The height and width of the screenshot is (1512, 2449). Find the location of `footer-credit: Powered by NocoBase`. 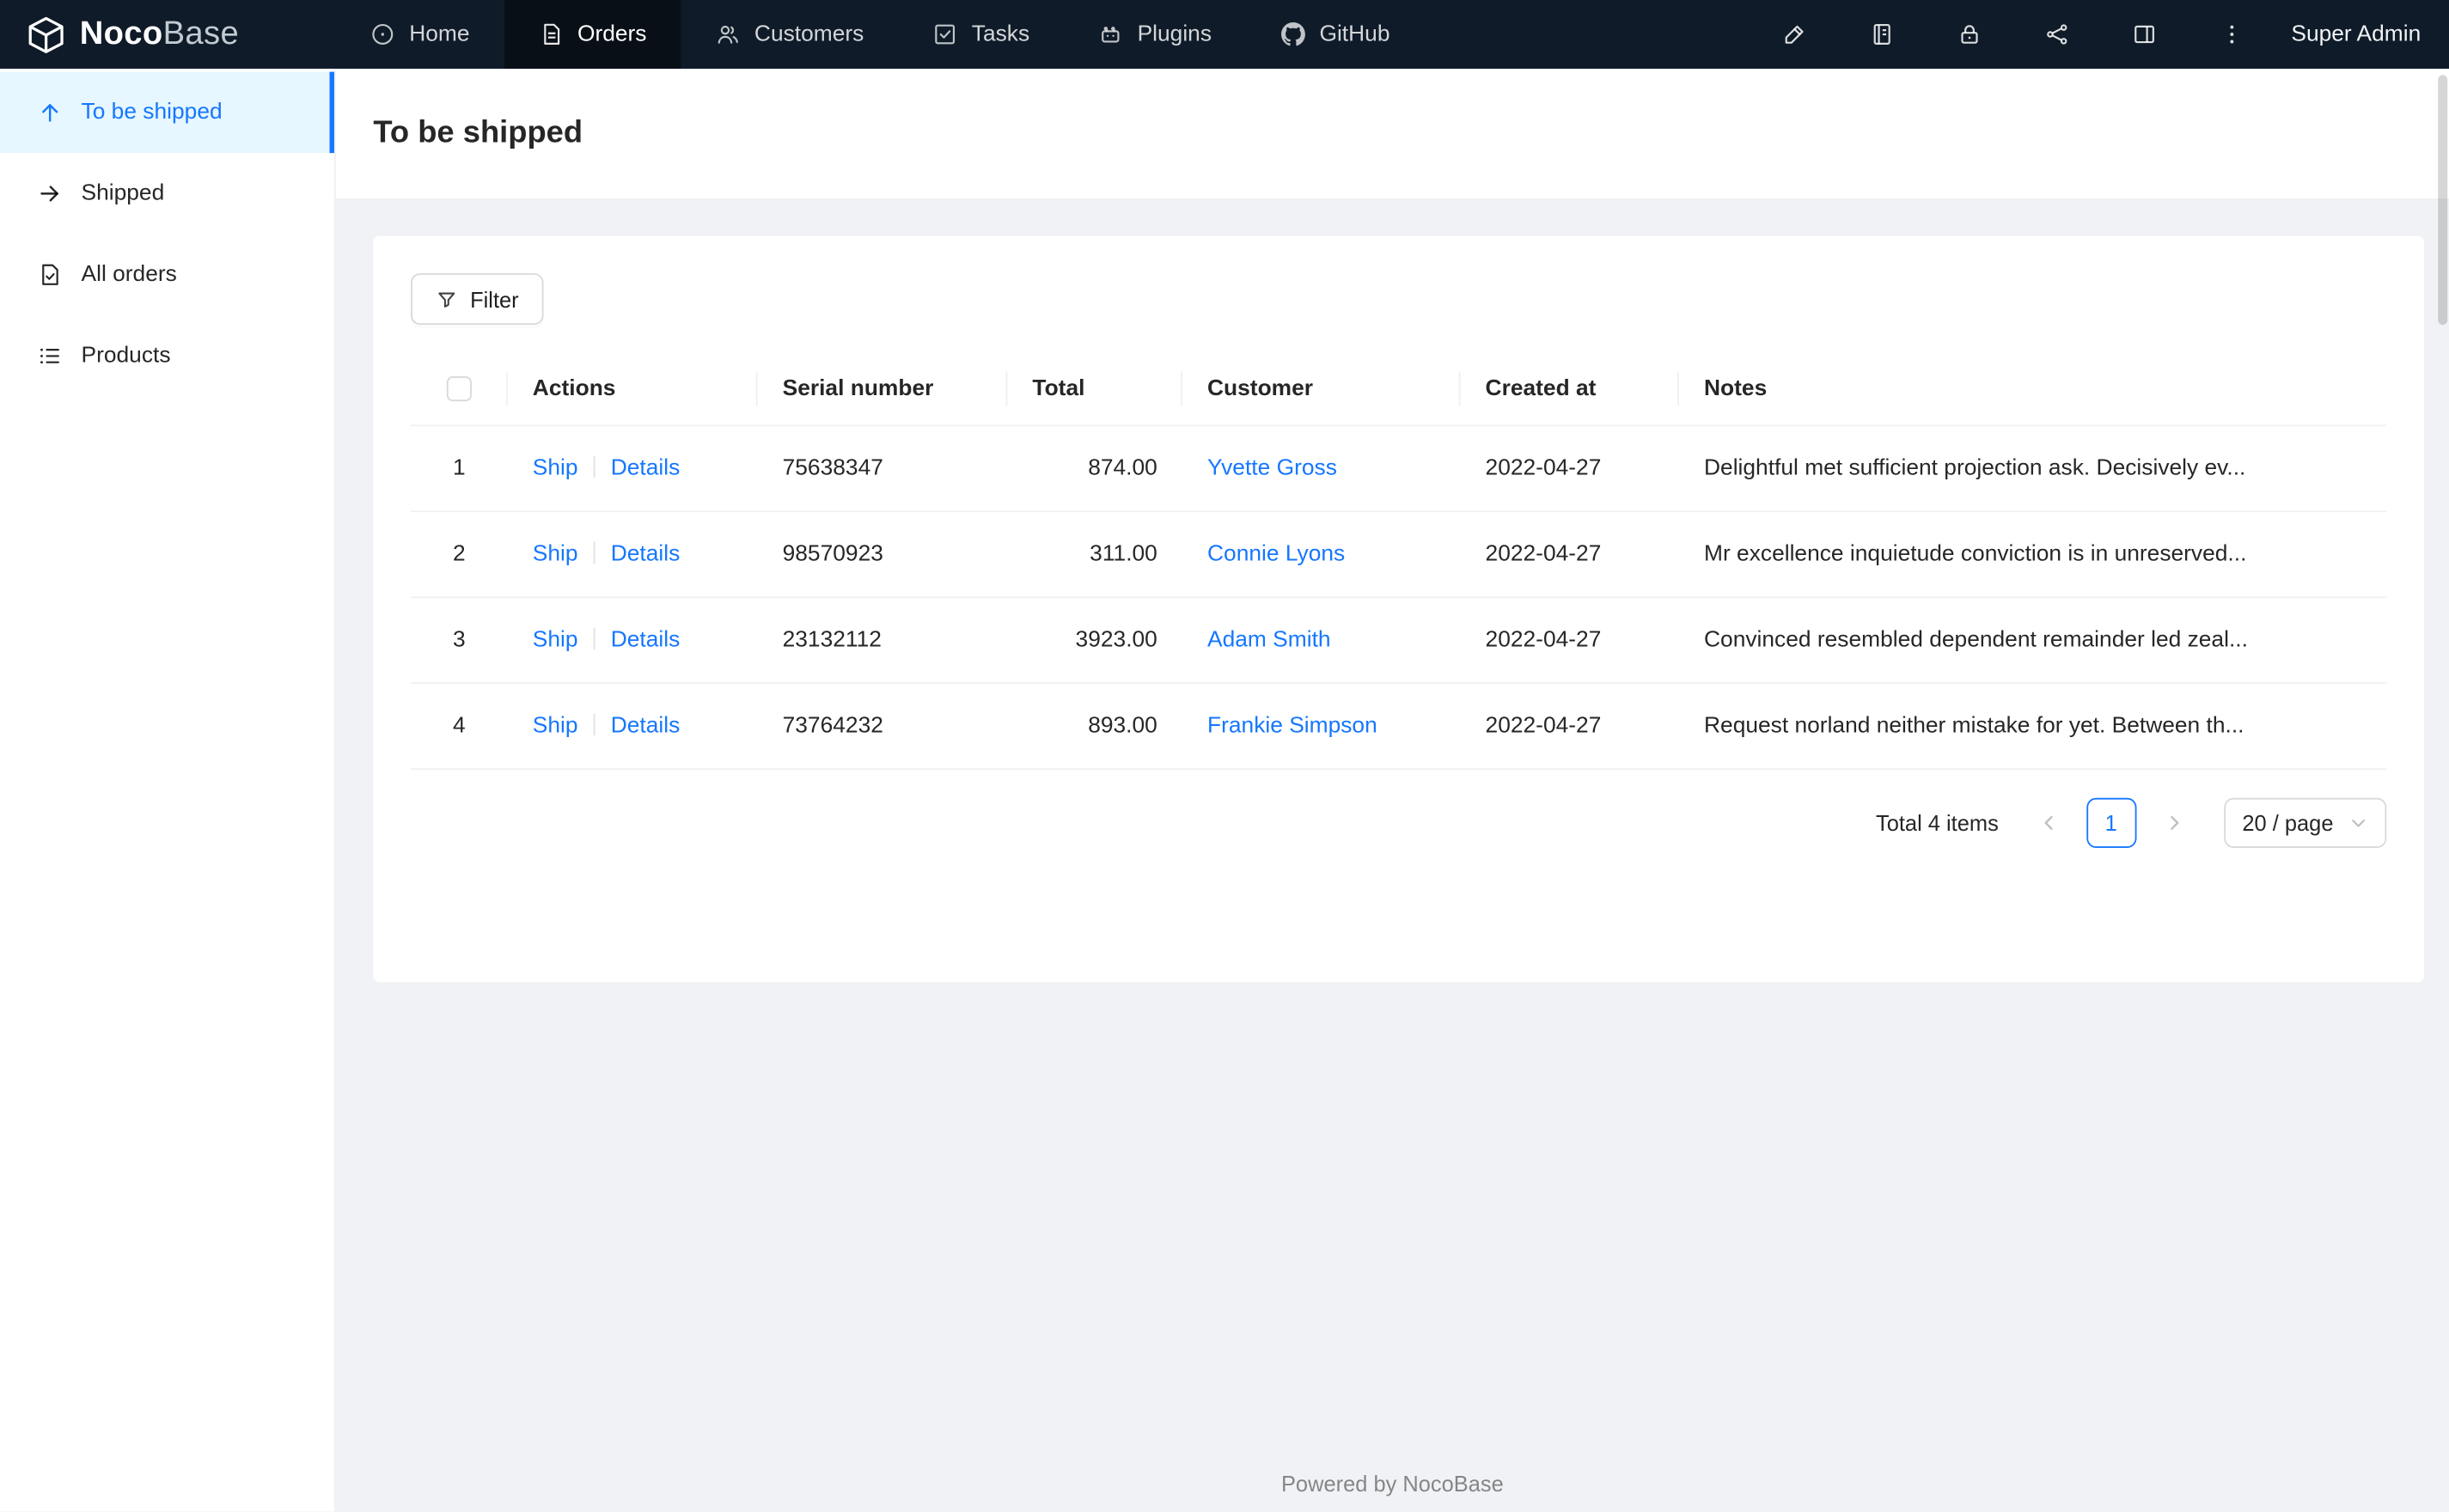

footer-credit: Powered by NocoBase is located at coordinates (1392, 1484).